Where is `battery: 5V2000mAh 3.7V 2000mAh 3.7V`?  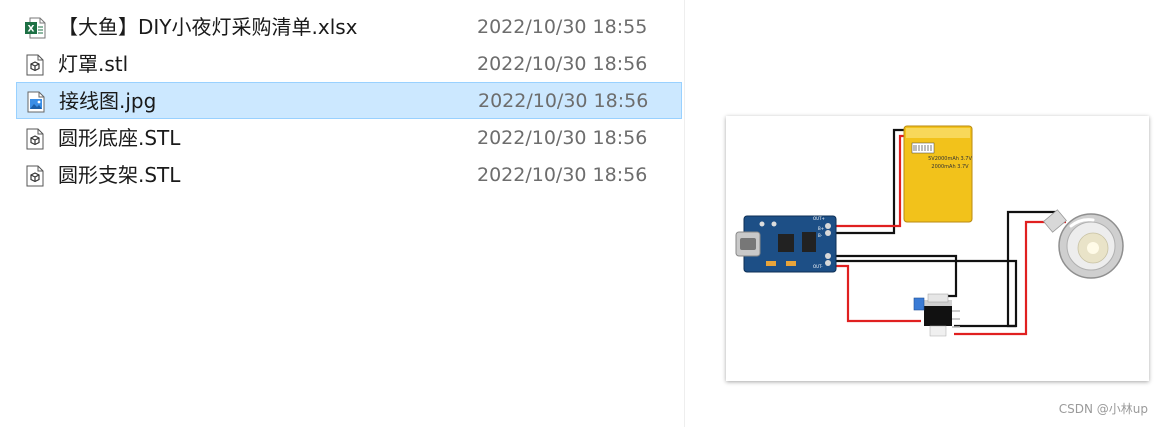 battery: 5V2000mAh 3.7V 2000mAh 3.7V is located at coordinates (938, 174).